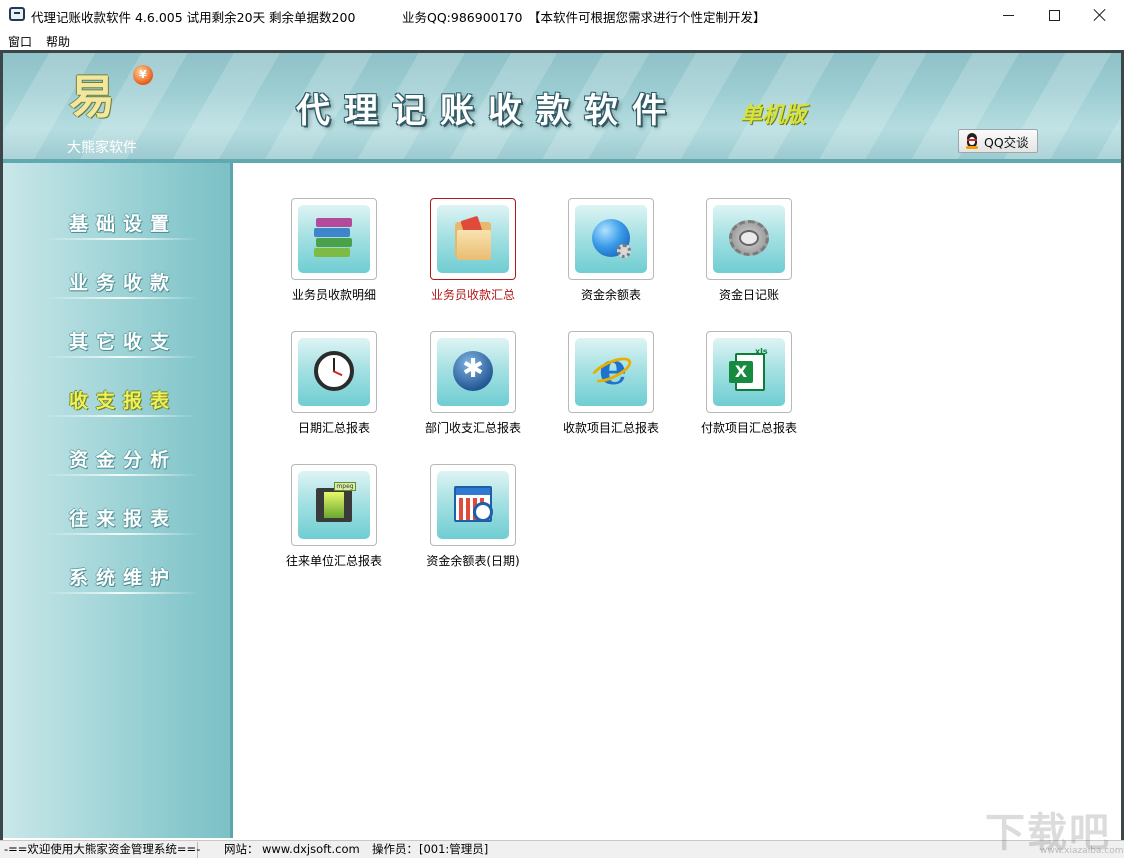 Image resolution: width=1124 pixels, height=858 pixels. What do you see at coordinates (749, 239) in the screenshot?
I see `gear-icon` at bounding box center [749, 239].